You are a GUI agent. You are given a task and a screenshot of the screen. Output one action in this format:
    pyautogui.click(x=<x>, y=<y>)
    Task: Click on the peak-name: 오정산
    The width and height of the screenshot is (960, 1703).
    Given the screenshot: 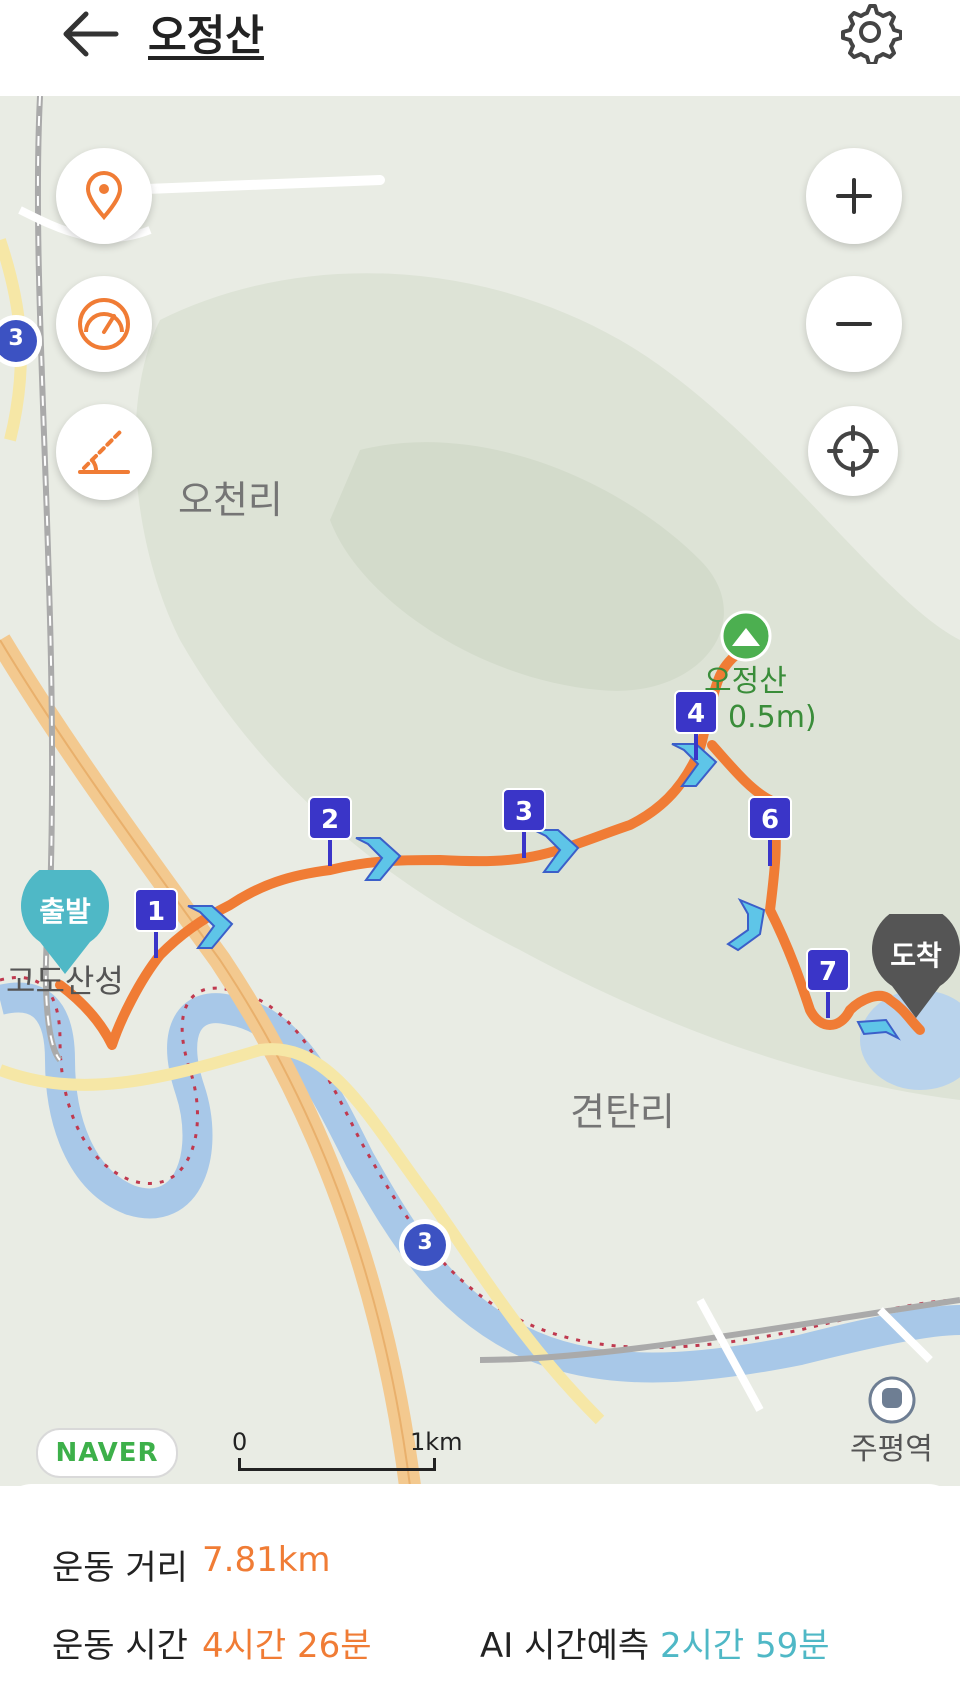 What is the action you would take?
    pyautogui.click(x=745, y=681)
    